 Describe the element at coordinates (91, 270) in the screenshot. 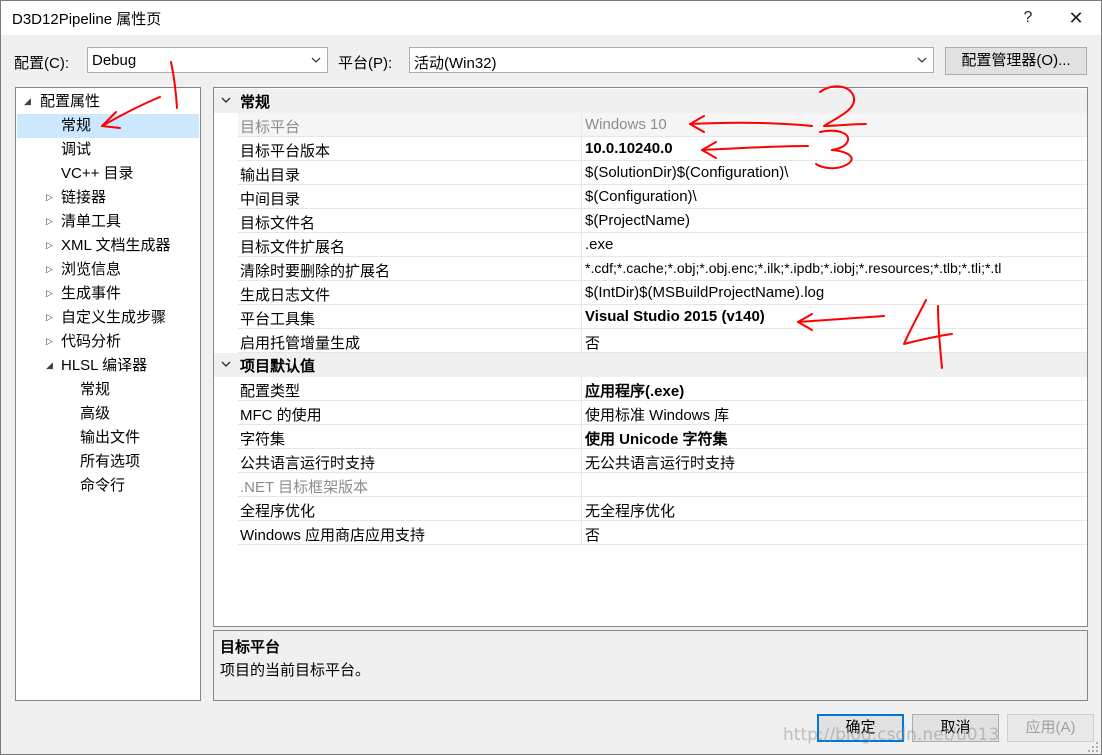

I see `tree-item-browse-info: 浏览信息` at that location.